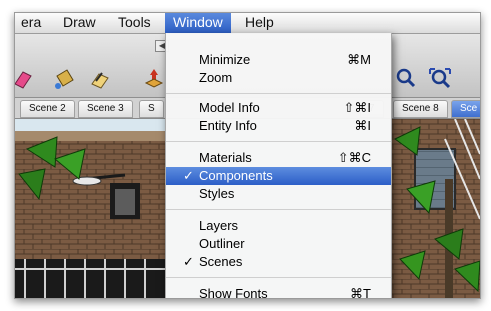 The width and height of the screenshot is (491, 311). What do you see at coordinates (216, 77) in the screenshot?
I see `menu-item-label: Zoom` at bounding box center [216, 77].